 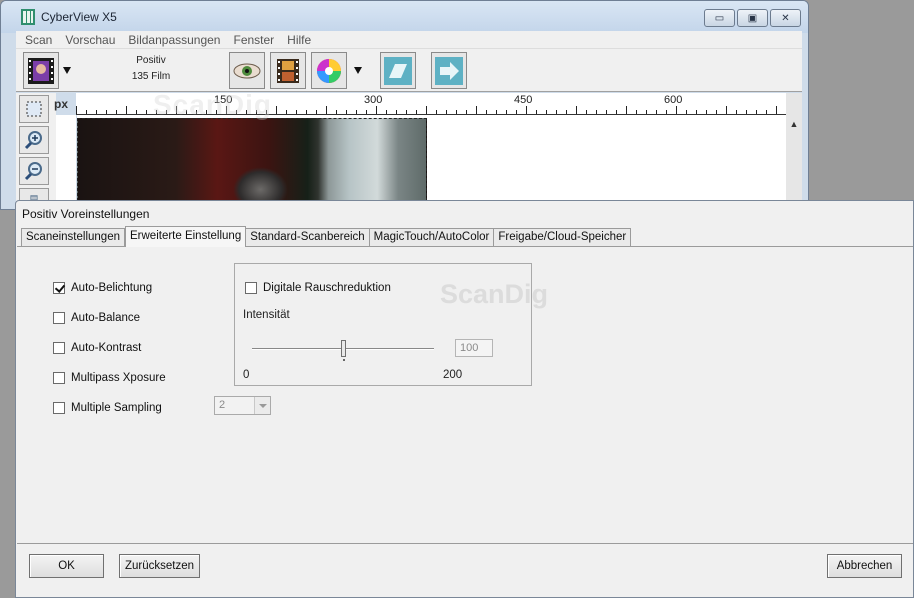 I want to click on zoom-in-button, so click(x=34, y=140).